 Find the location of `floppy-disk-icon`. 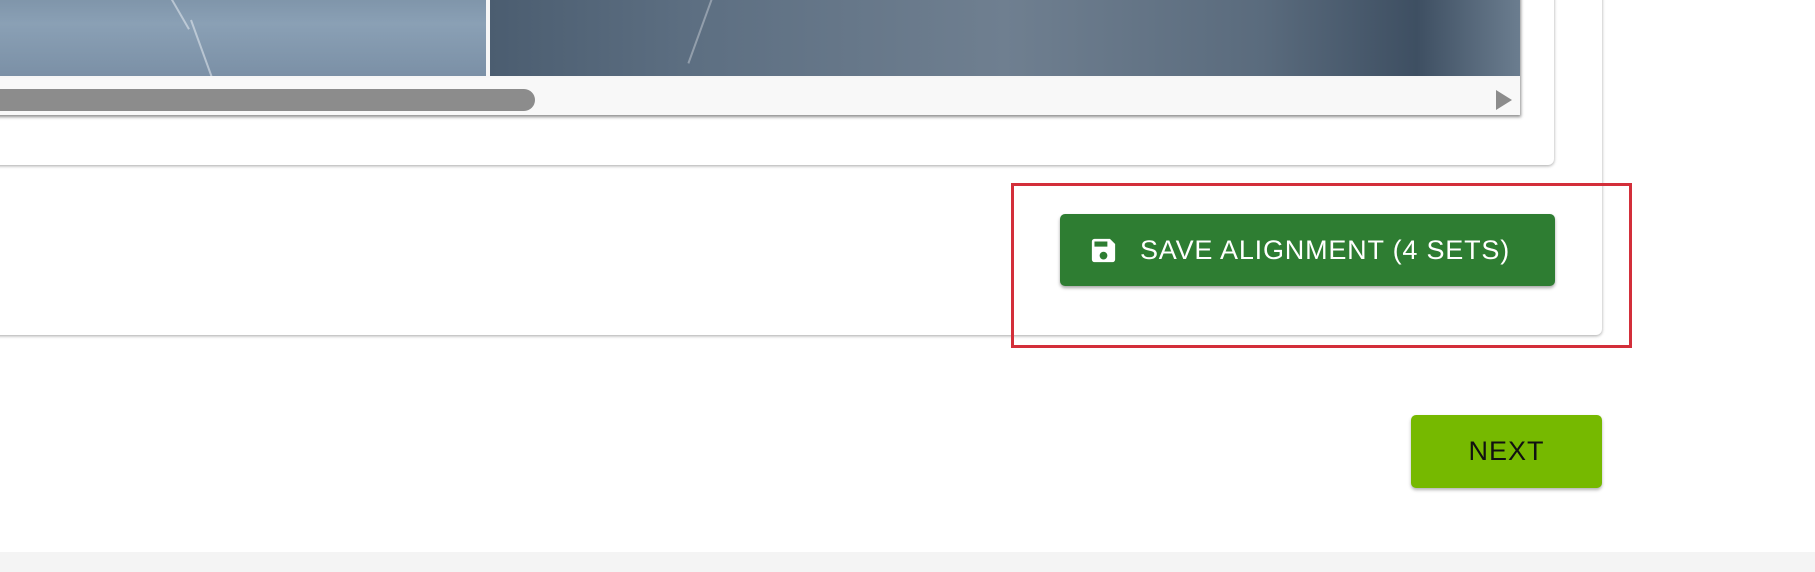

floppy-disk-icon is located at coordinates (1103, 250).